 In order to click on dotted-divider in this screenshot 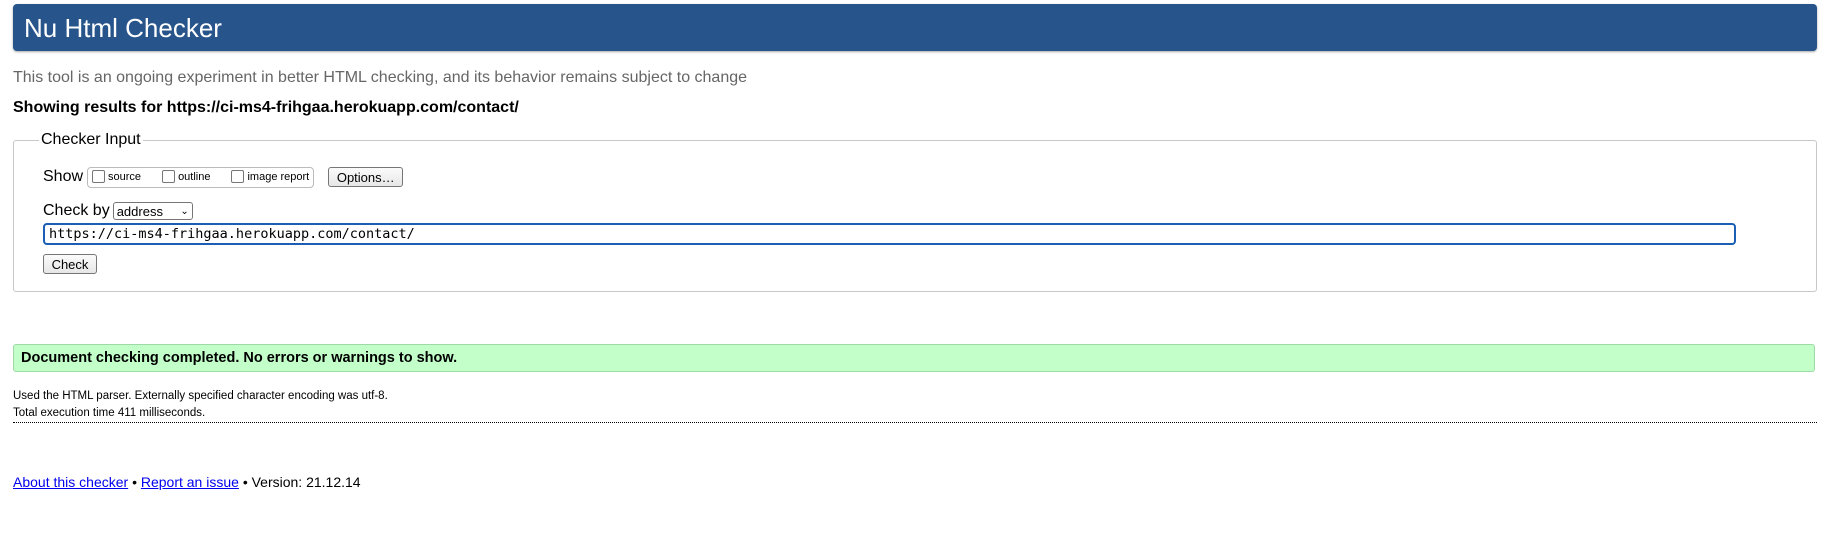, I will do `click(915, 422)`.